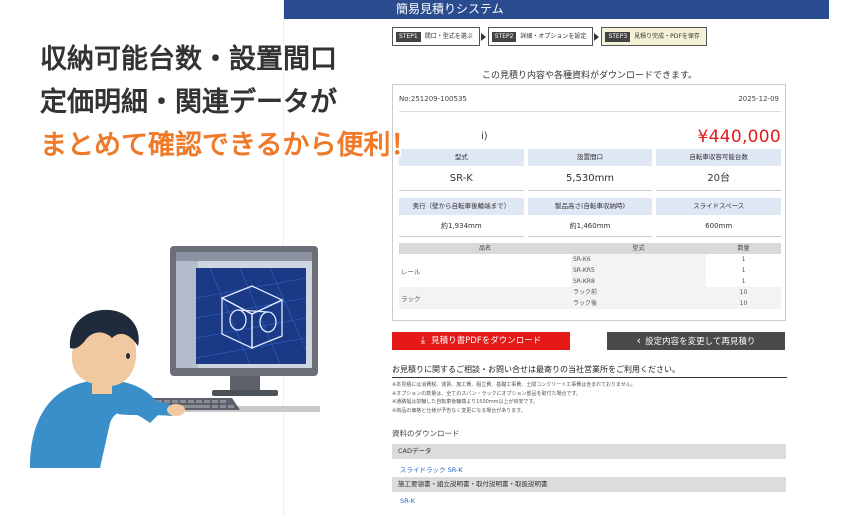  I want to click on table-row: SR-KR8 1, so click(590, 281).